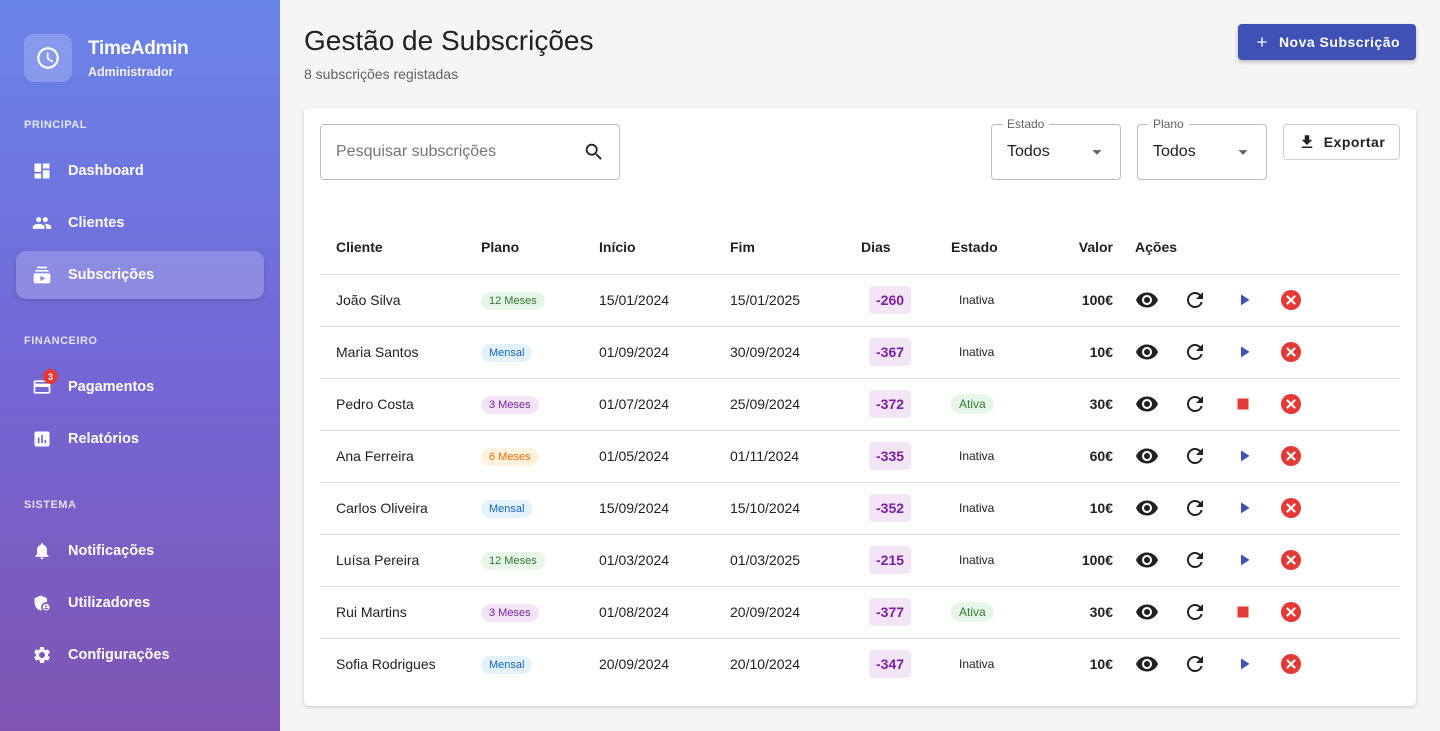 The height and width of the screenshot is (731, 1440). What do you see at coordinates (459, 152) in the screenshot?
I see `search-input` at bounding box center [459, 152].